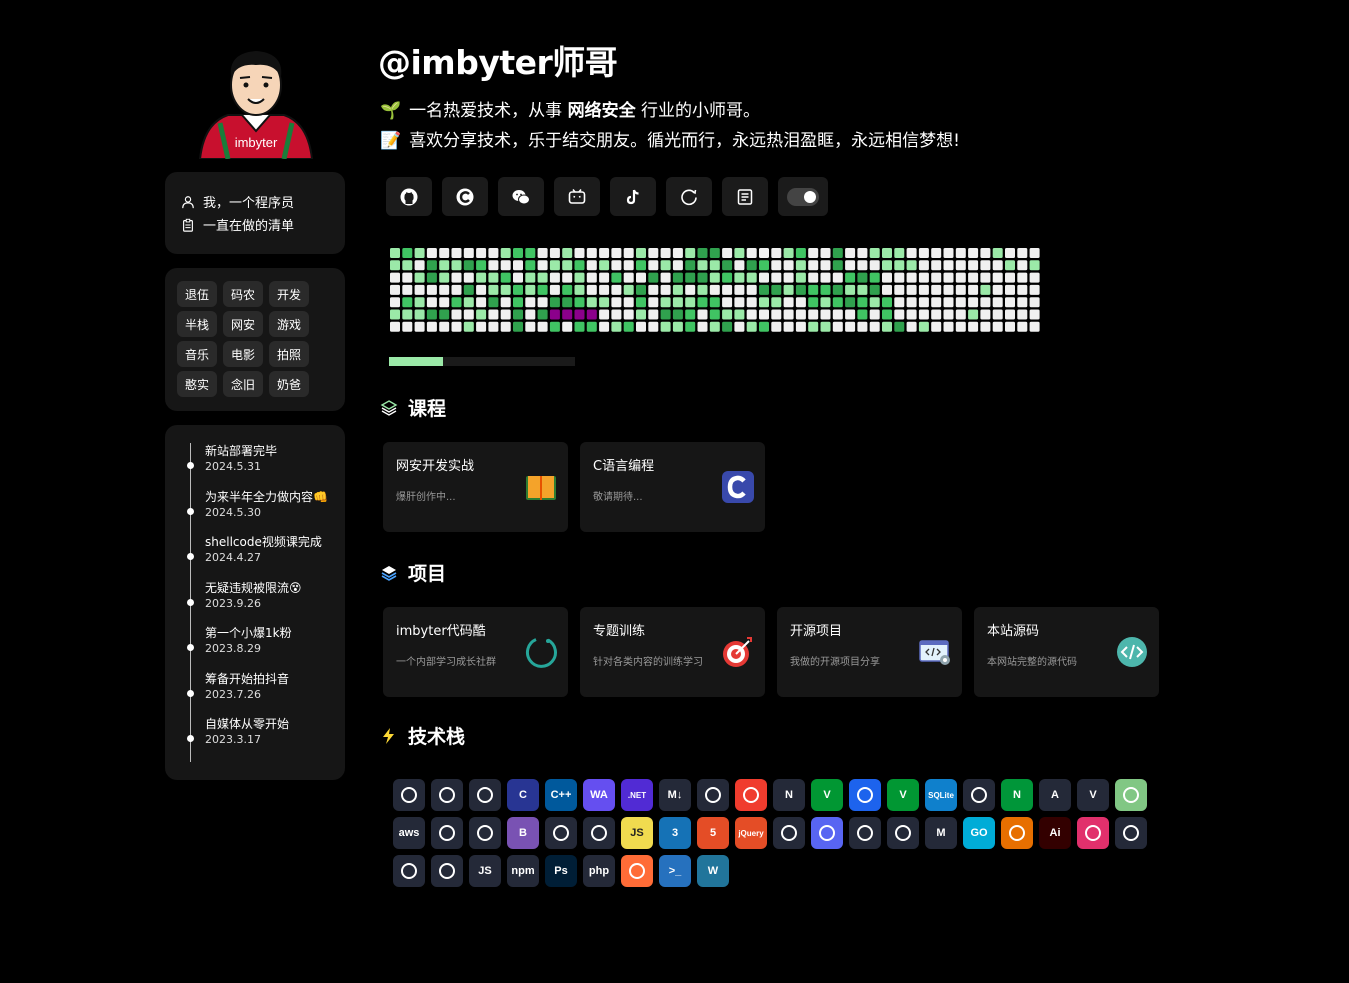  Describe the element at coordinates (865, 795) in the screenshot. I see `docker-icon` at that location.